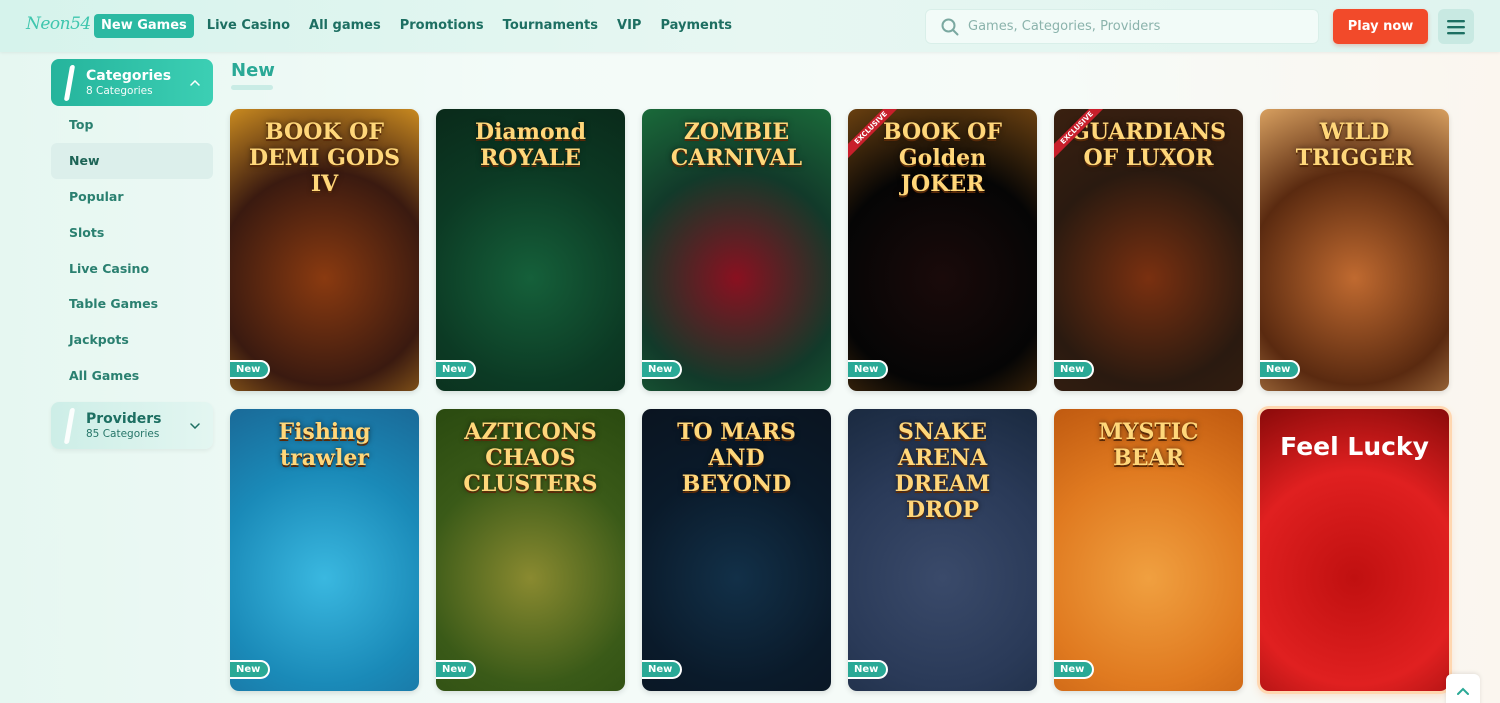 The width and height of the screenshot is (1500, 703). What do you see at coordinates (132, 304) in the screenshot?
I see `sidebar-item-table-games: Table Games` at bounding box center [132, 304].